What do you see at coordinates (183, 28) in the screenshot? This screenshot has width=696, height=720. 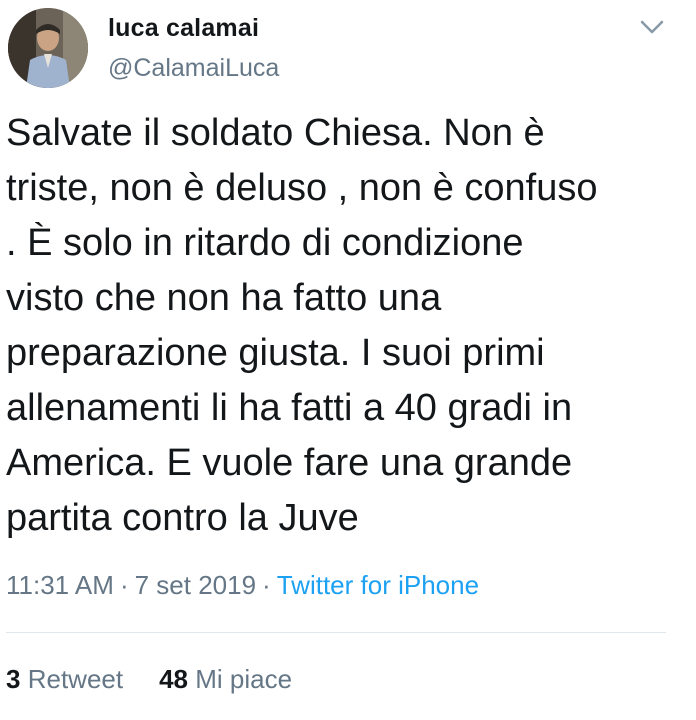 I see `display-name: luca calamai` at bounding box center [183, 28].